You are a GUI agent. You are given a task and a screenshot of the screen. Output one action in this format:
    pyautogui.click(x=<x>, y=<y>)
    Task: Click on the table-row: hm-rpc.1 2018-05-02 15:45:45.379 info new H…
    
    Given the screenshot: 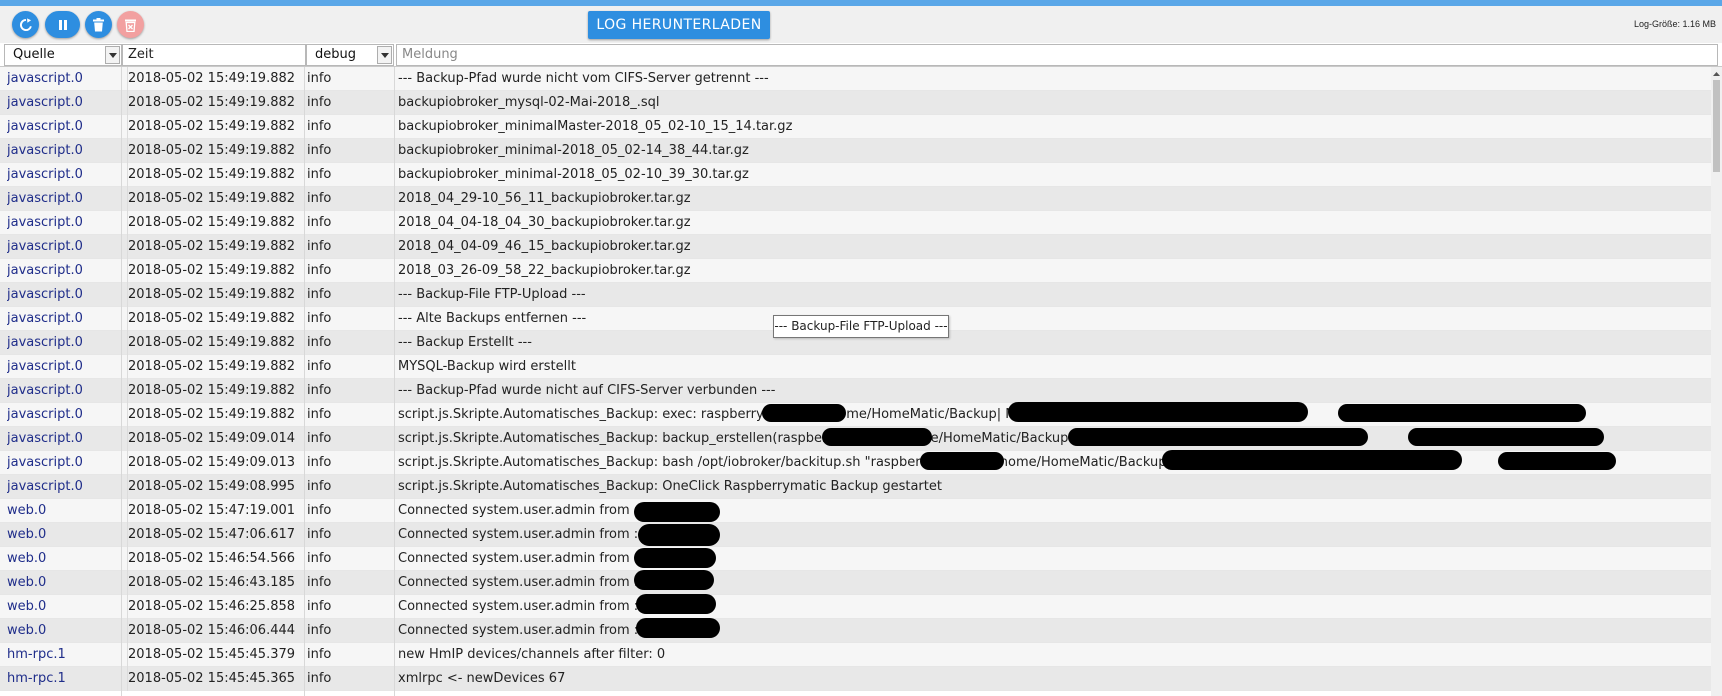 What is the action you would take?
    pyautogui.click(x=856, y=655)
    